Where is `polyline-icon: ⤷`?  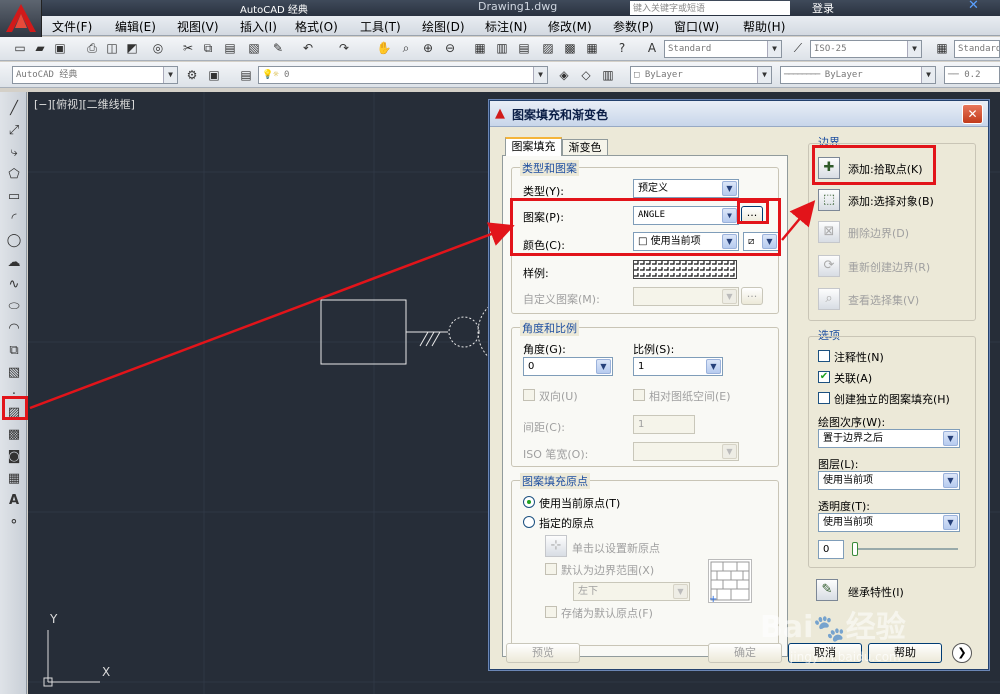
polyline-icon: ⤷ is located at coordinates (14, 153).